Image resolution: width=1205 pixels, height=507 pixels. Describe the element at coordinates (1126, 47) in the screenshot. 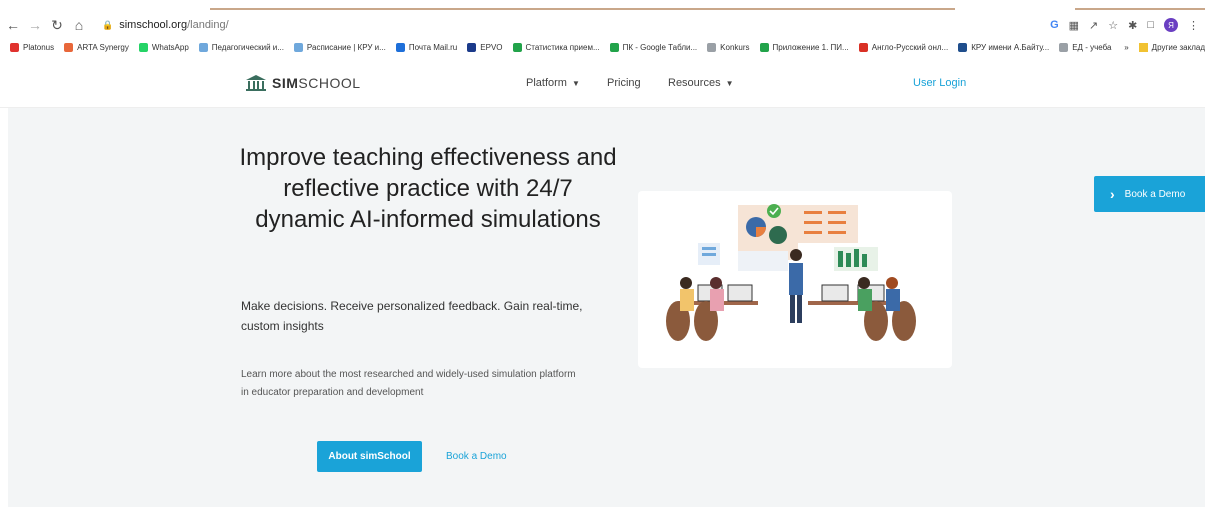

I see `more-bookmarks-button: »` at that location.